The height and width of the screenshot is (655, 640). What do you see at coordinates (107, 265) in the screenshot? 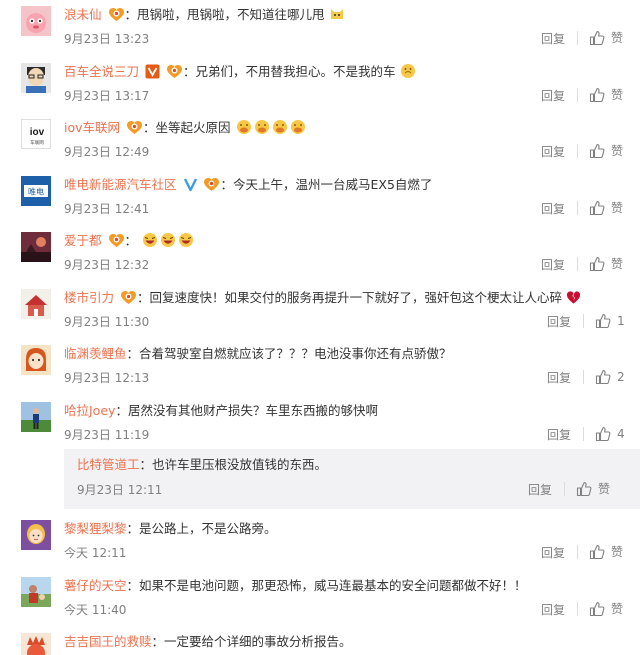
I see `timestamp: 9月23日 12:32` at bounding box center [107, 265].